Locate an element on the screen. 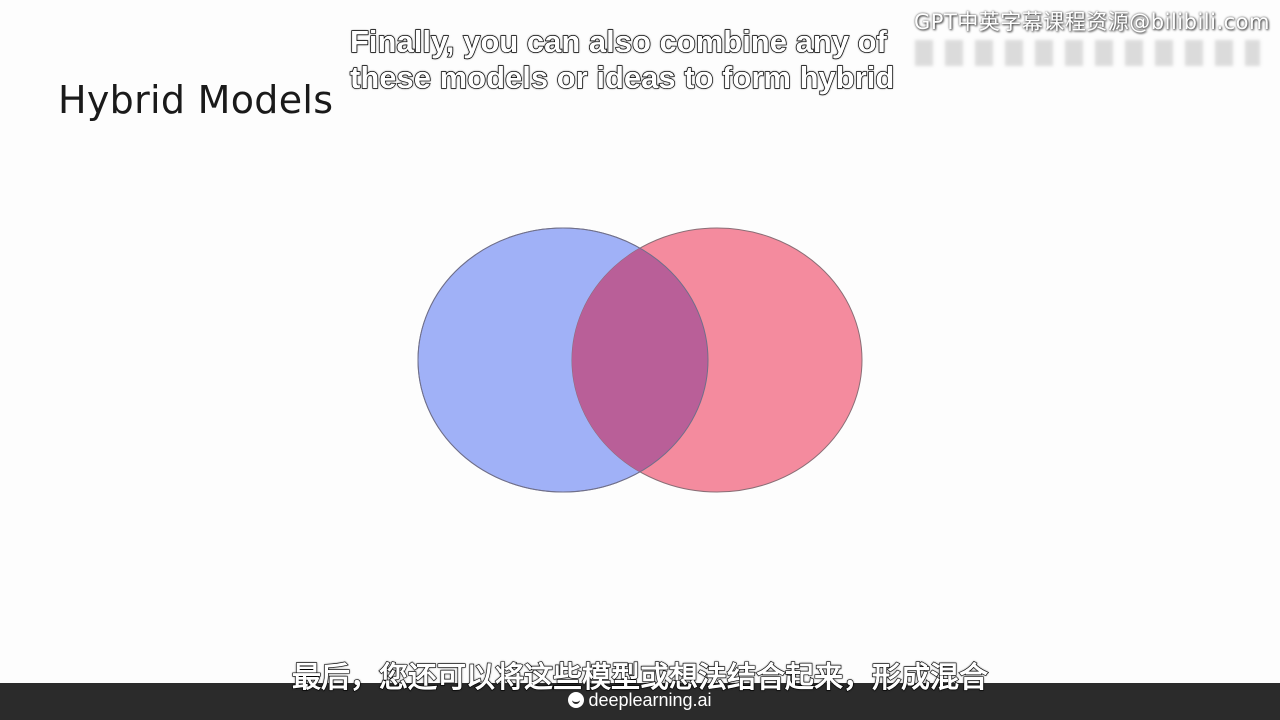  brand-footer: deeplearning.ai is located at coordinates (640, 700).